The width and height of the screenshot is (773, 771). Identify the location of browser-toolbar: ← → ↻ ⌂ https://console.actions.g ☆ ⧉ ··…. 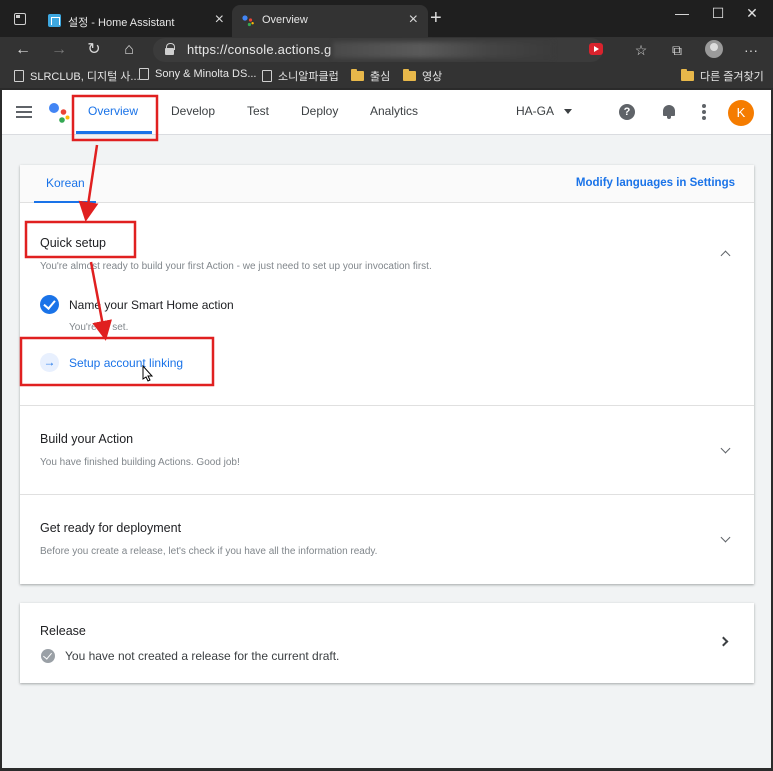
(386, 50).